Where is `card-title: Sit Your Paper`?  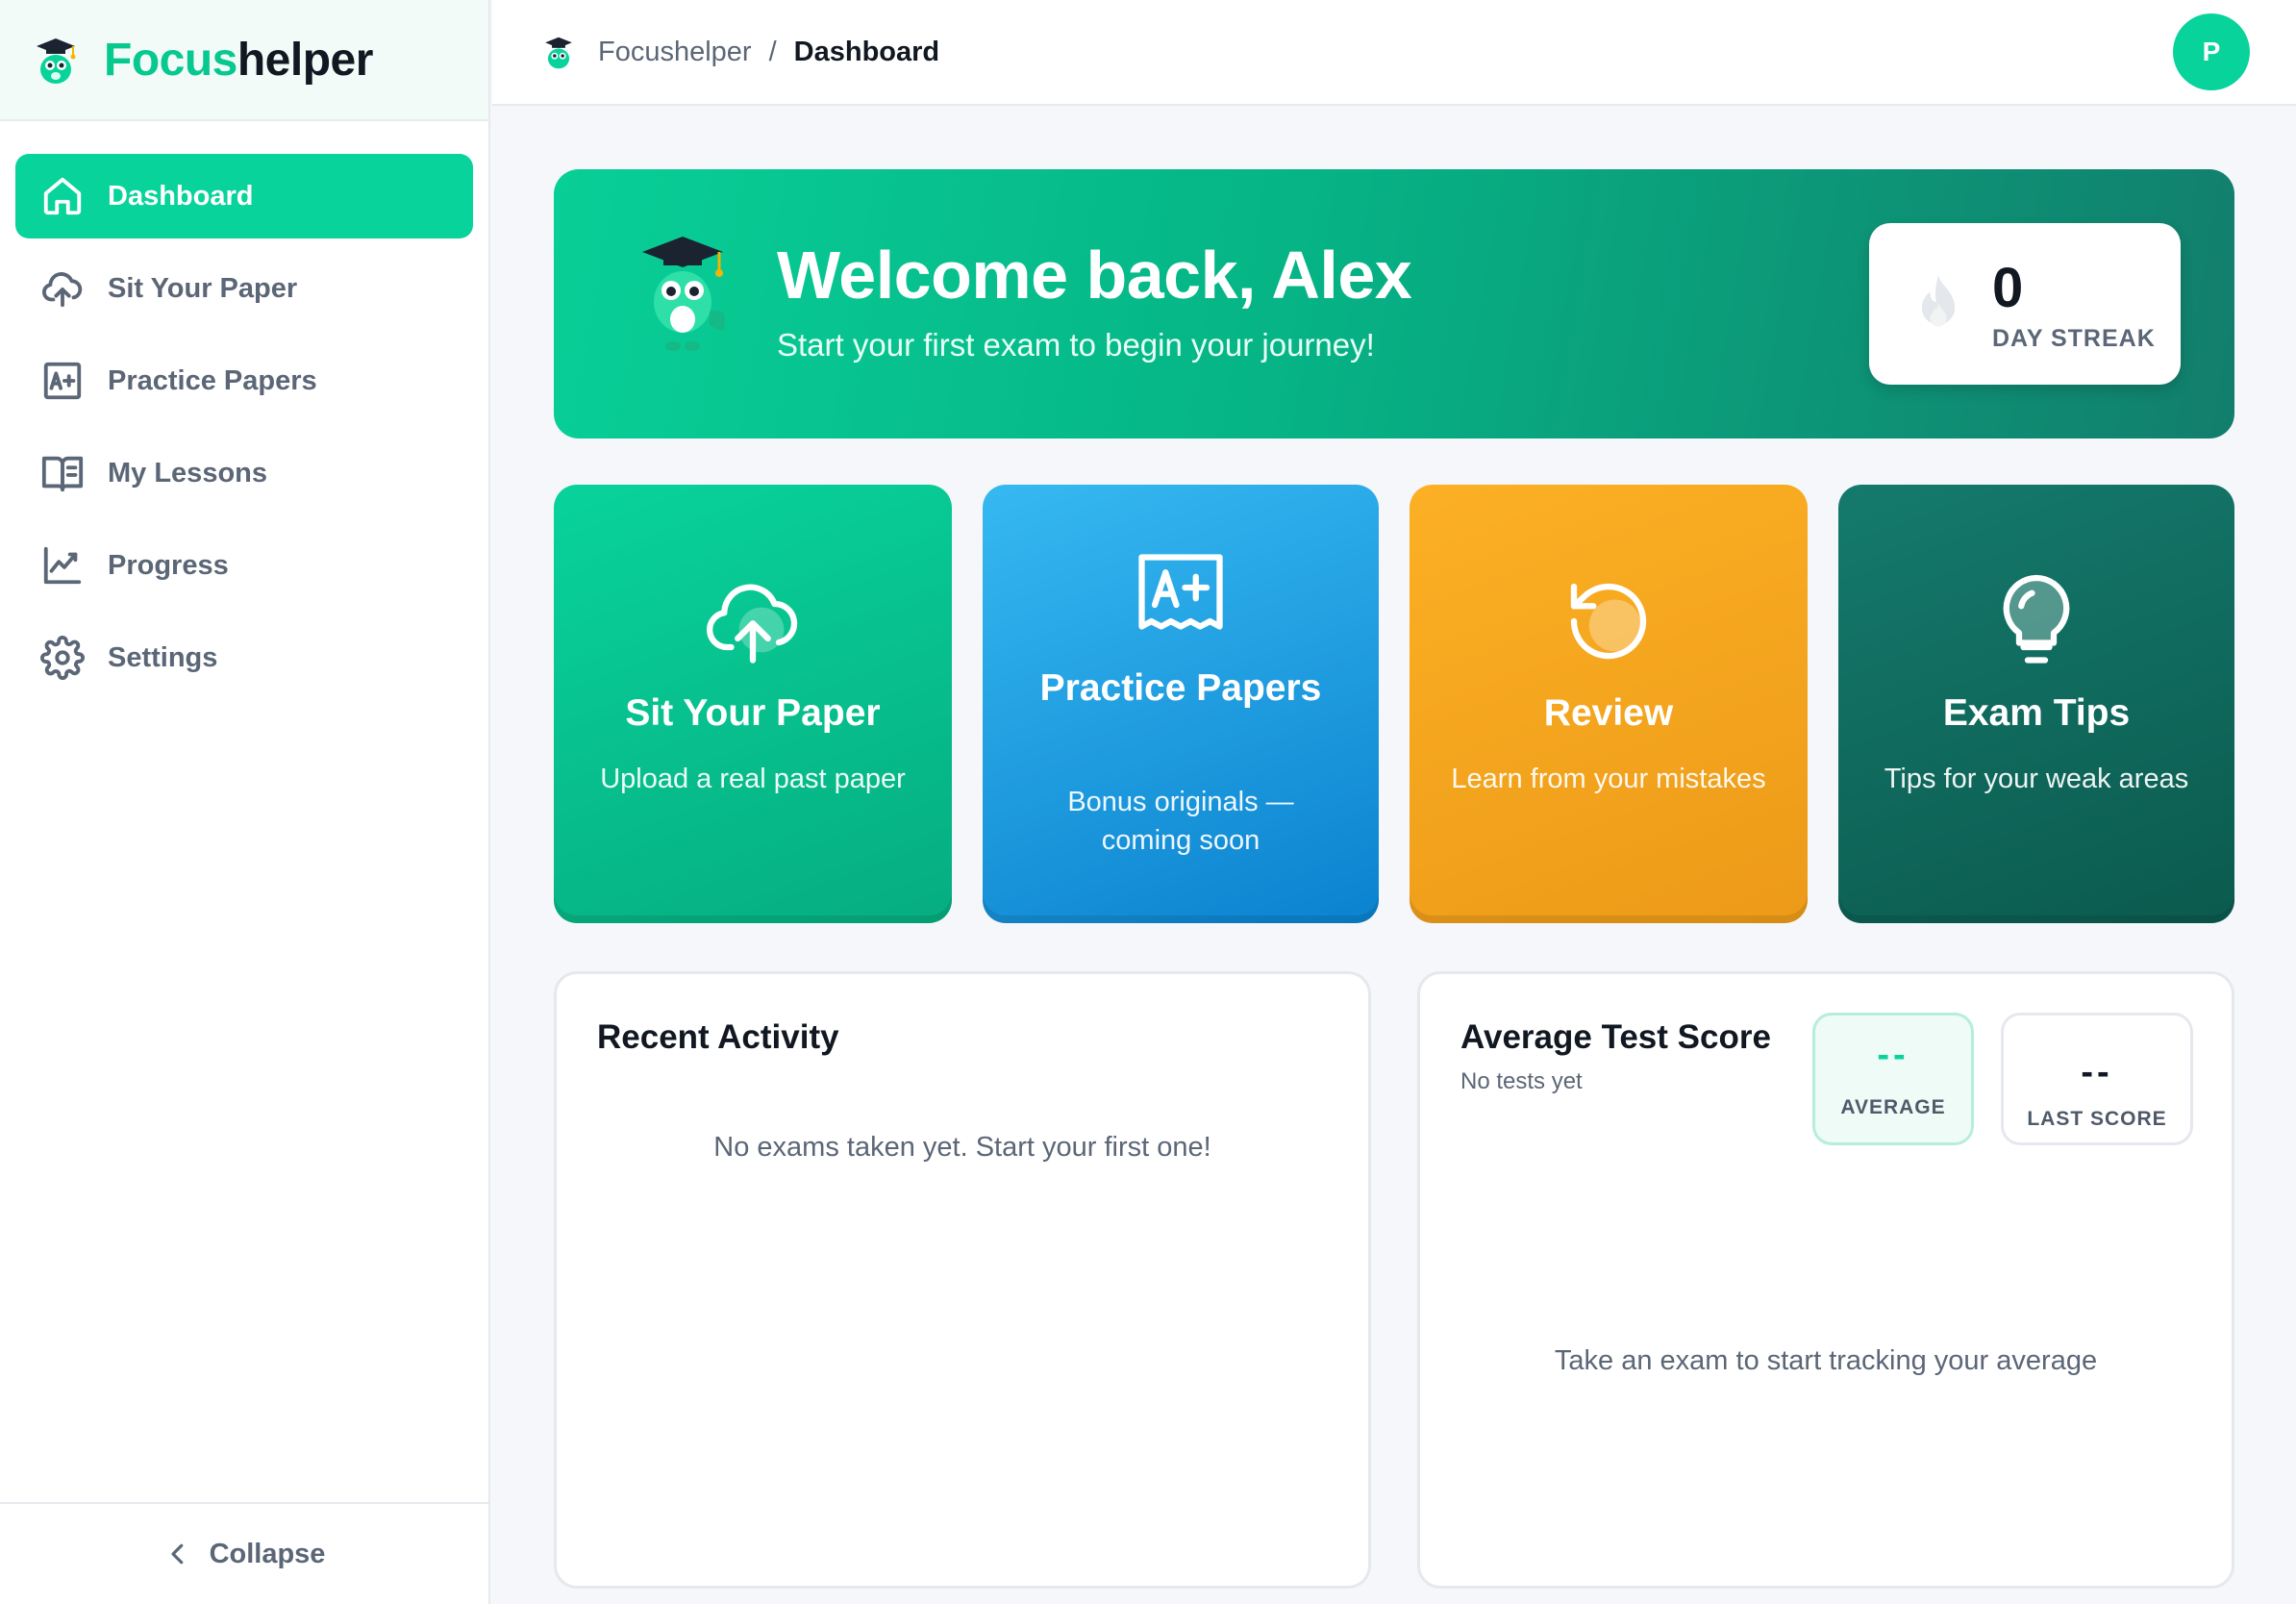 card-title: Sit Your Paper is located at coordinates (753, 713).